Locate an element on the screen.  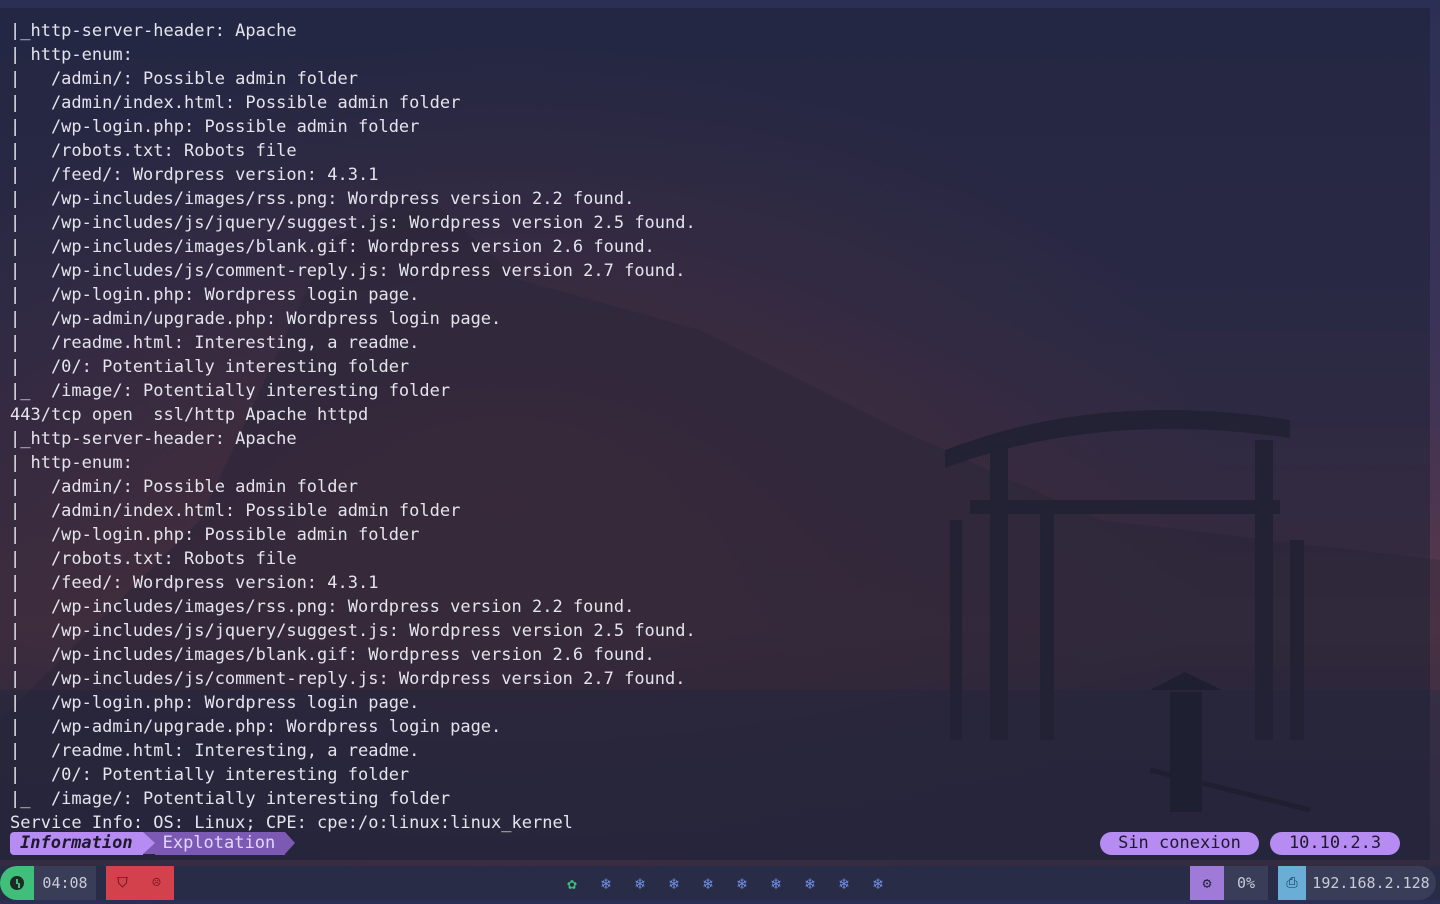
clock-icon is located at coordinates (17, 883).